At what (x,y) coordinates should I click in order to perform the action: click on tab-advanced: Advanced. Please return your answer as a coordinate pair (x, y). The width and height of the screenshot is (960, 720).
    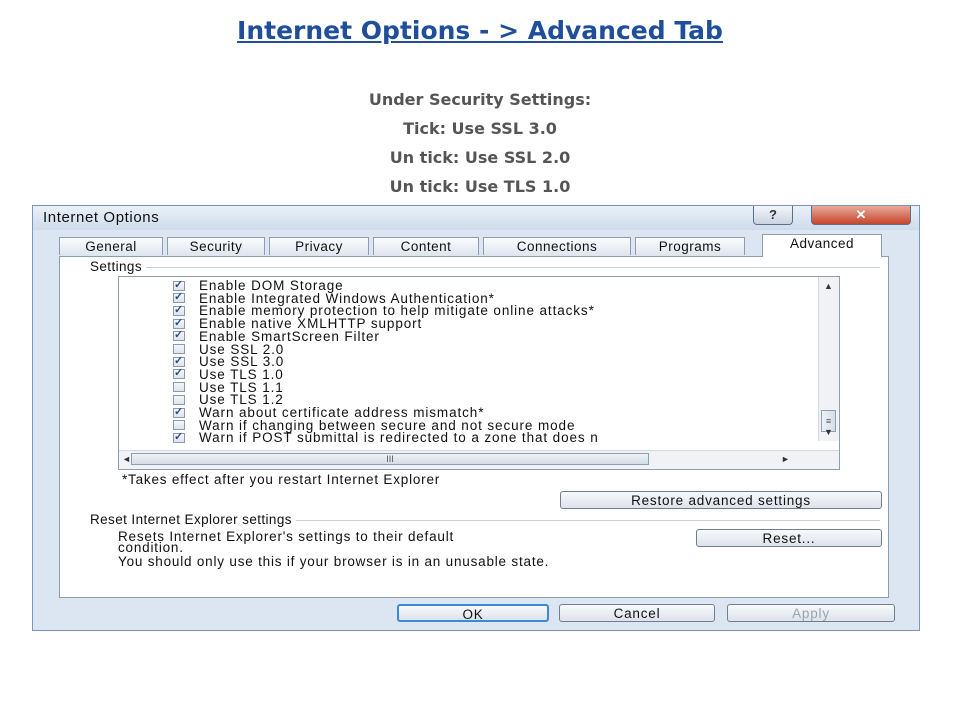
    Looking at the image, I should click on (822, 245).